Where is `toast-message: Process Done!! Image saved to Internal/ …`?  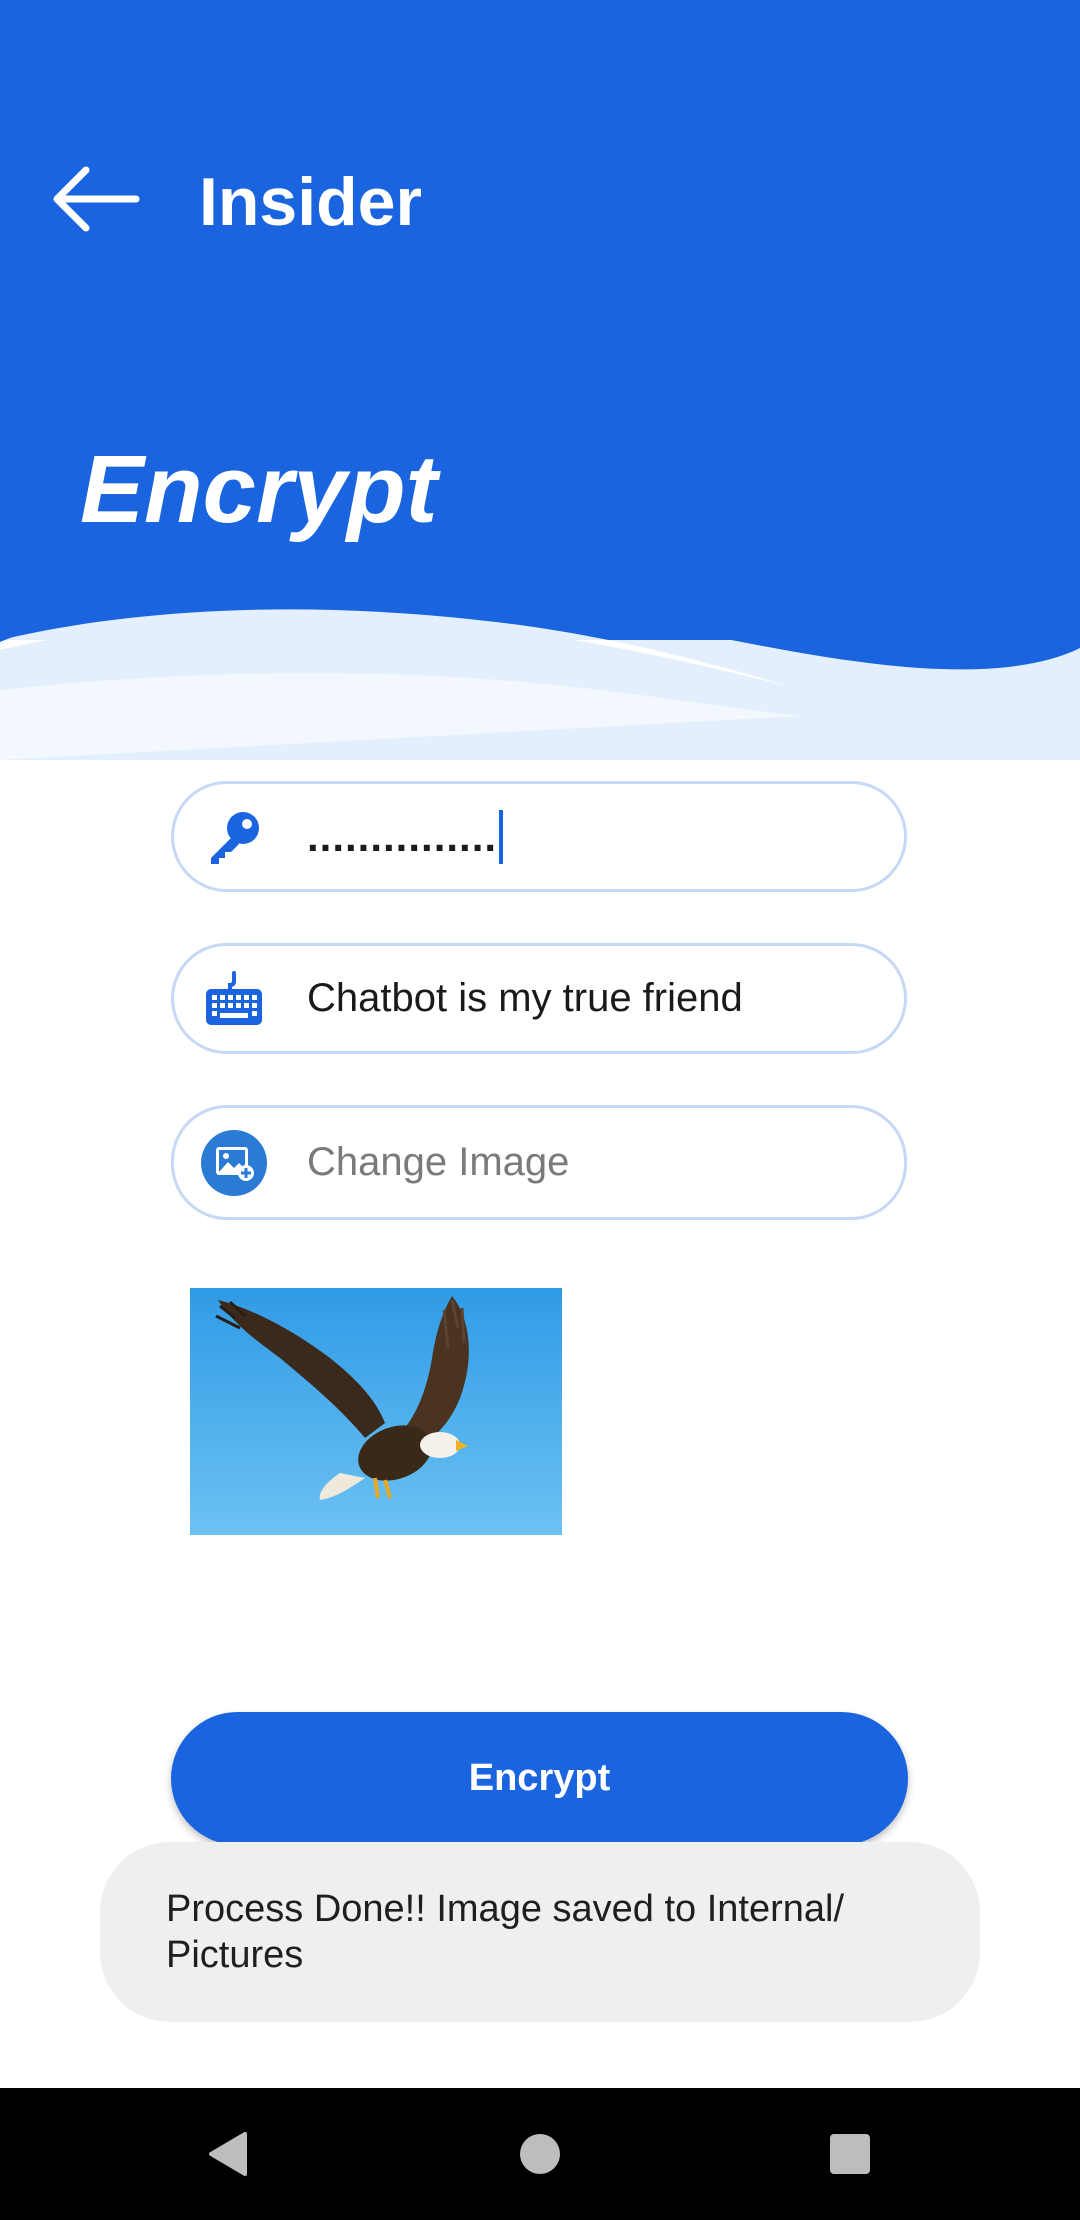
toast-message: Process Done!! Image saved to Internal/ … is located at coordinates (540, 1932).